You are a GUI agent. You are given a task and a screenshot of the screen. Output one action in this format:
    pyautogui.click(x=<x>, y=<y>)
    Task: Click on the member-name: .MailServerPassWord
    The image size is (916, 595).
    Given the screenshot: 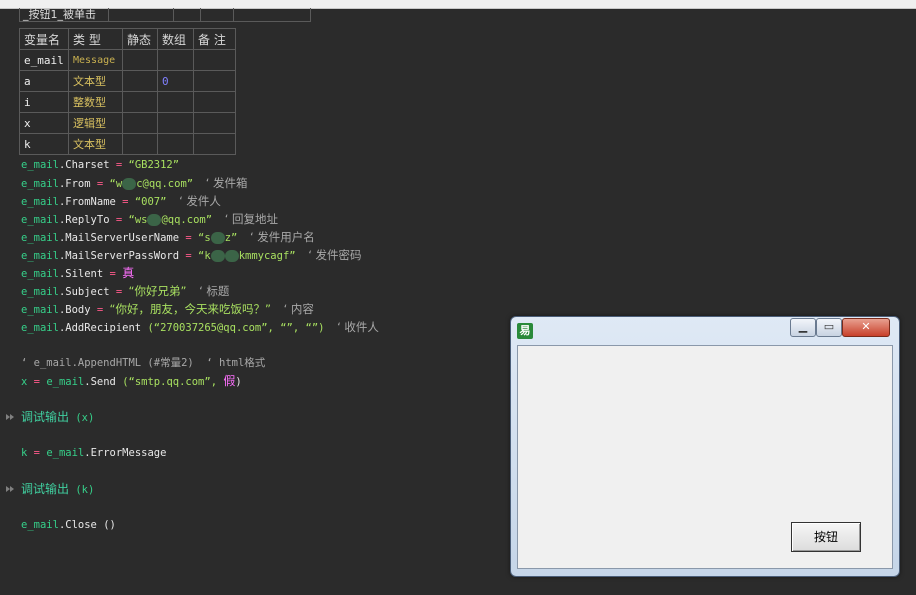 What is the action you would take?
    pyautogui.click(x=119, y=256)
    